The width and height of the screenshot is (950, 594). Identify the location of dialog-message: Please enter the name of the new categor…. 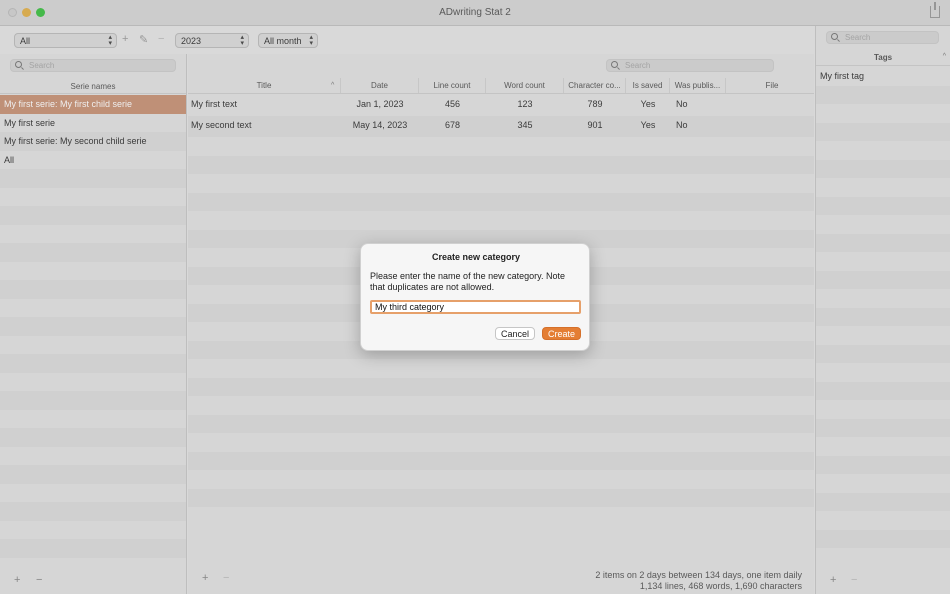
(467, 281).